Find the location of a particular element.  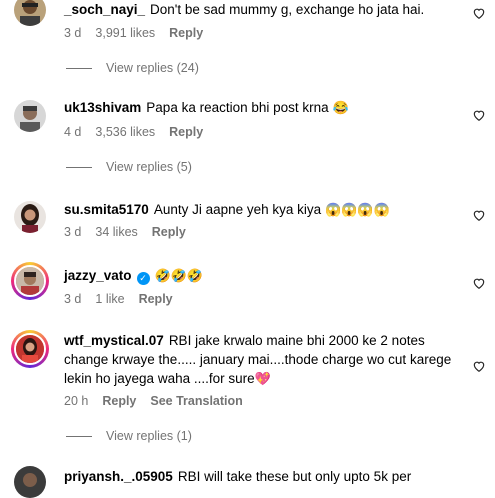

comment-meta: 4 d 3,536 likes Reply is located at coordinates (140, 132).